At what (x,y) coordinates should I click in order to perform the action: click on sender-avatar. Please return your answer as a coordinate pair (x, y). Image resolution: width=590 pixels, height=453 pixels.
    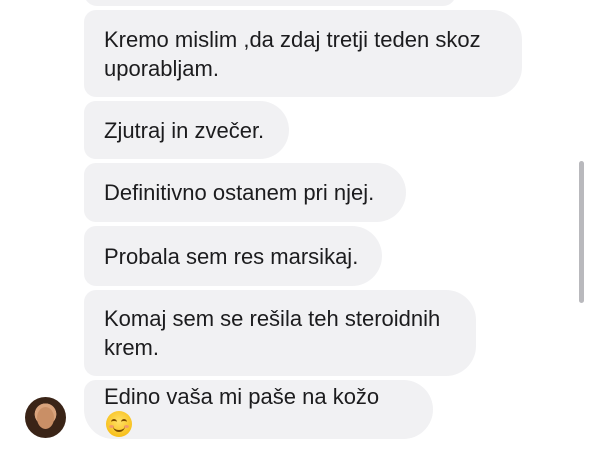
    Looking at the image, I should click on (45, 417).